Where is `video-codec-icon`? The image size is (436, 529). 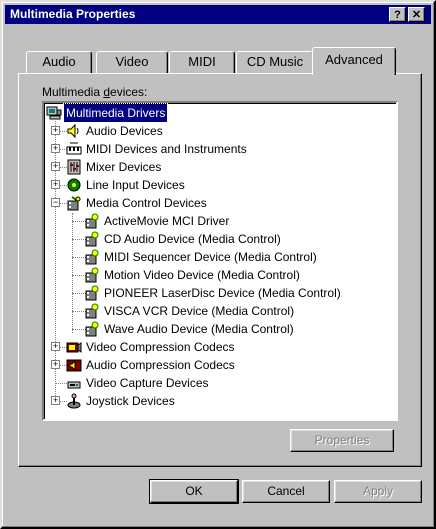 video-codec-icon is located at coordinates (74, 347).